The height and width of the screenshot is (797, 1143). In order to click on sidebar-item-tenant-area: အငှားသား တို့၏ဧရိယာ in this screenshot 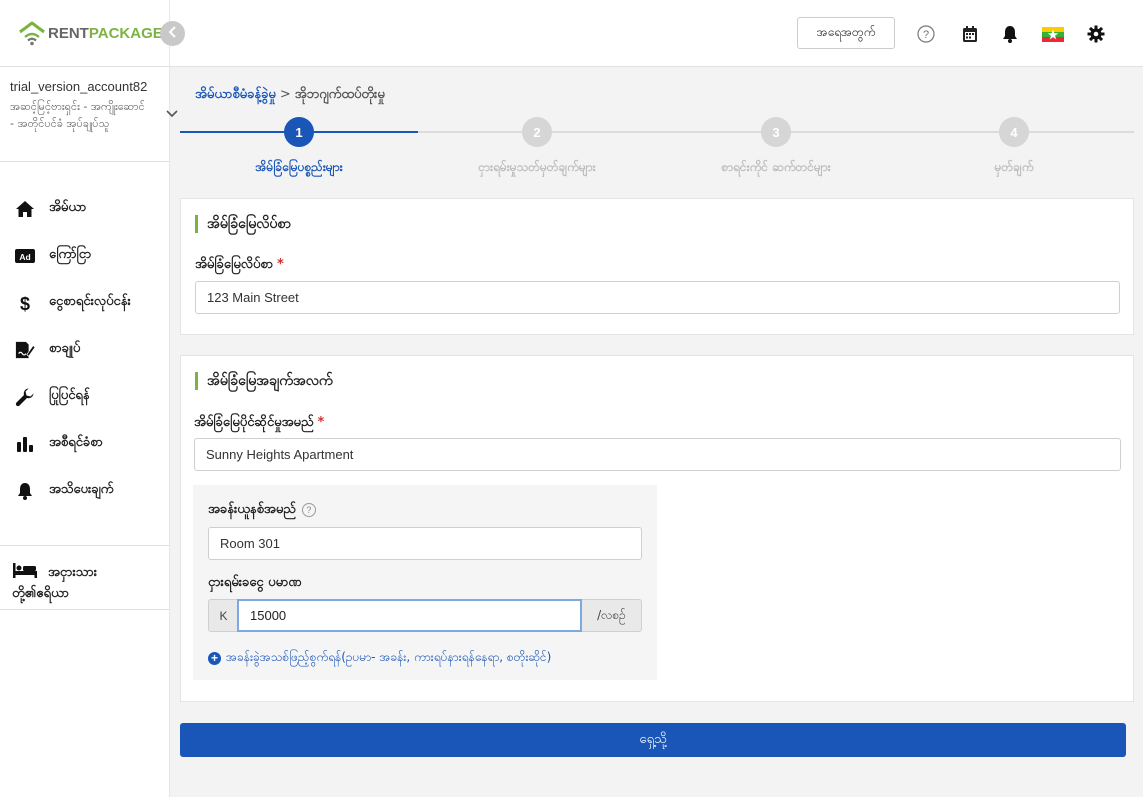, I will do `click(85, 577)`.